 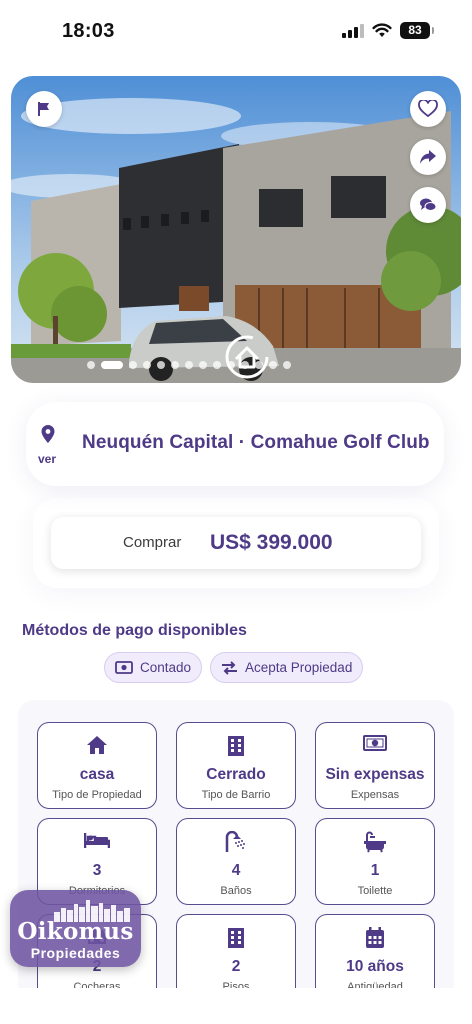 What do you see at coordinates (236, 891) in the screenshot?
I see `feature-label: Baños` at bounding box center [236, 891].